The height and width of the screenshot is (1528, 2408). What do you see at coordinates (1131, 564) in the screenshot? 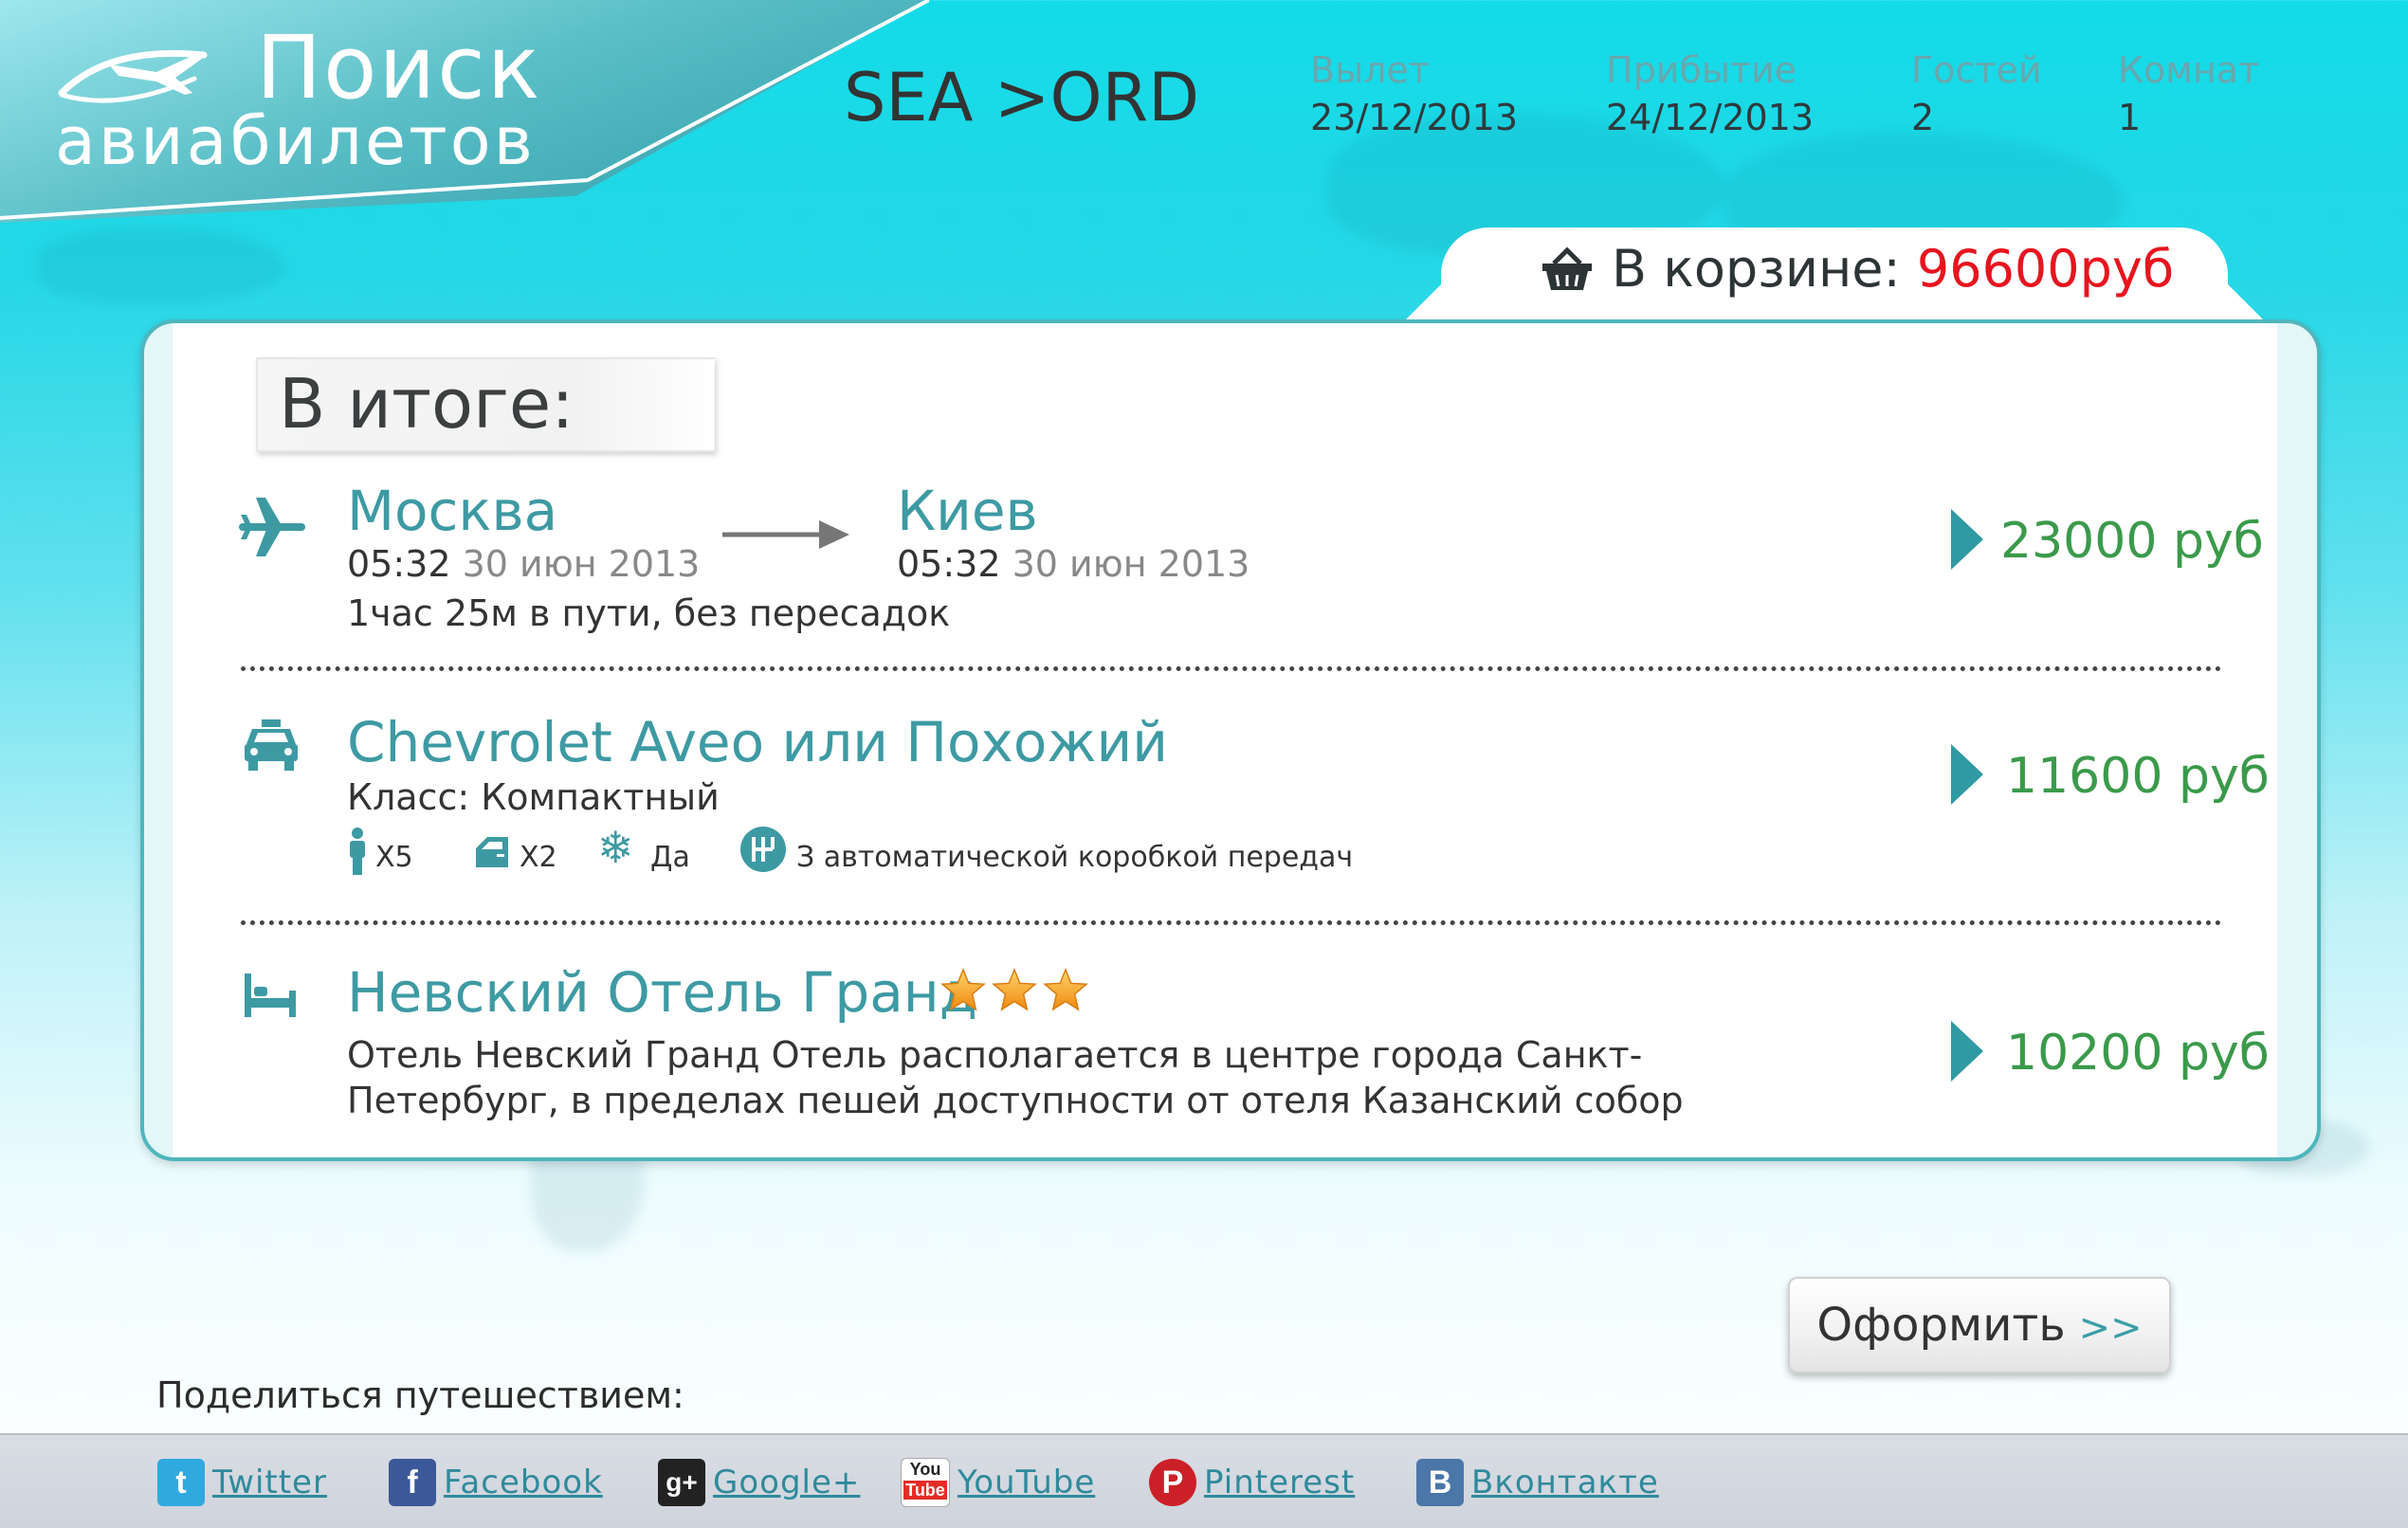
I see `flight-to-date: 30 июн 2013` at bounding box center [1131, 564].